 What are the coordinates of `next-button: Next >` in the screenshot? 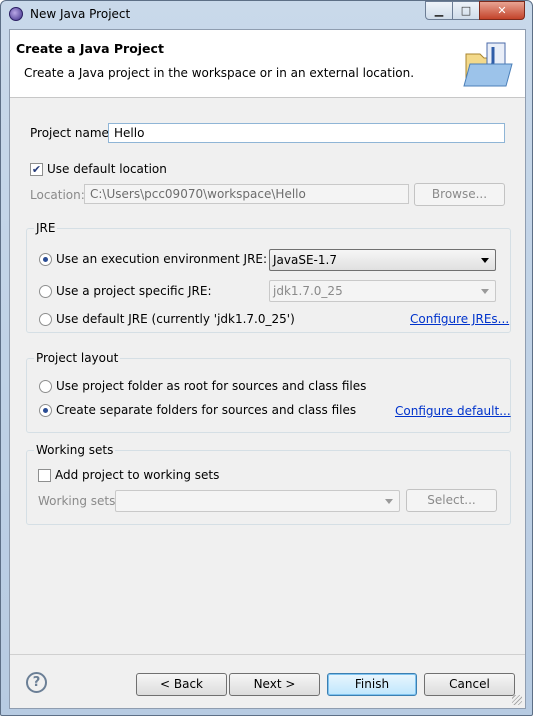 It's located at (274, 684).